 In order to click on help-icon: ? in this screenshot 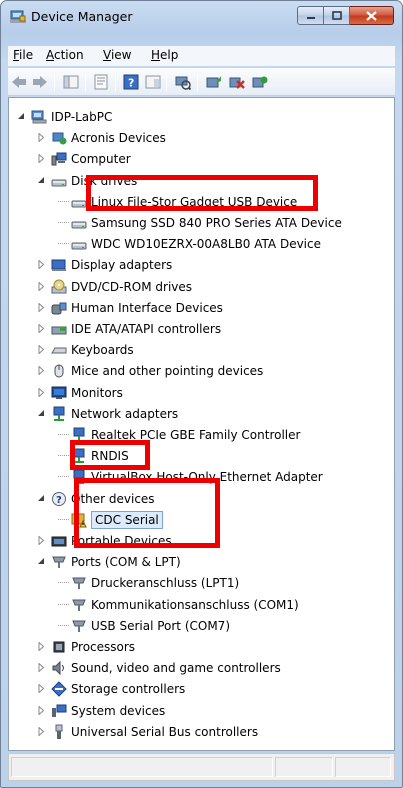, I will do `click(131, 82)`.